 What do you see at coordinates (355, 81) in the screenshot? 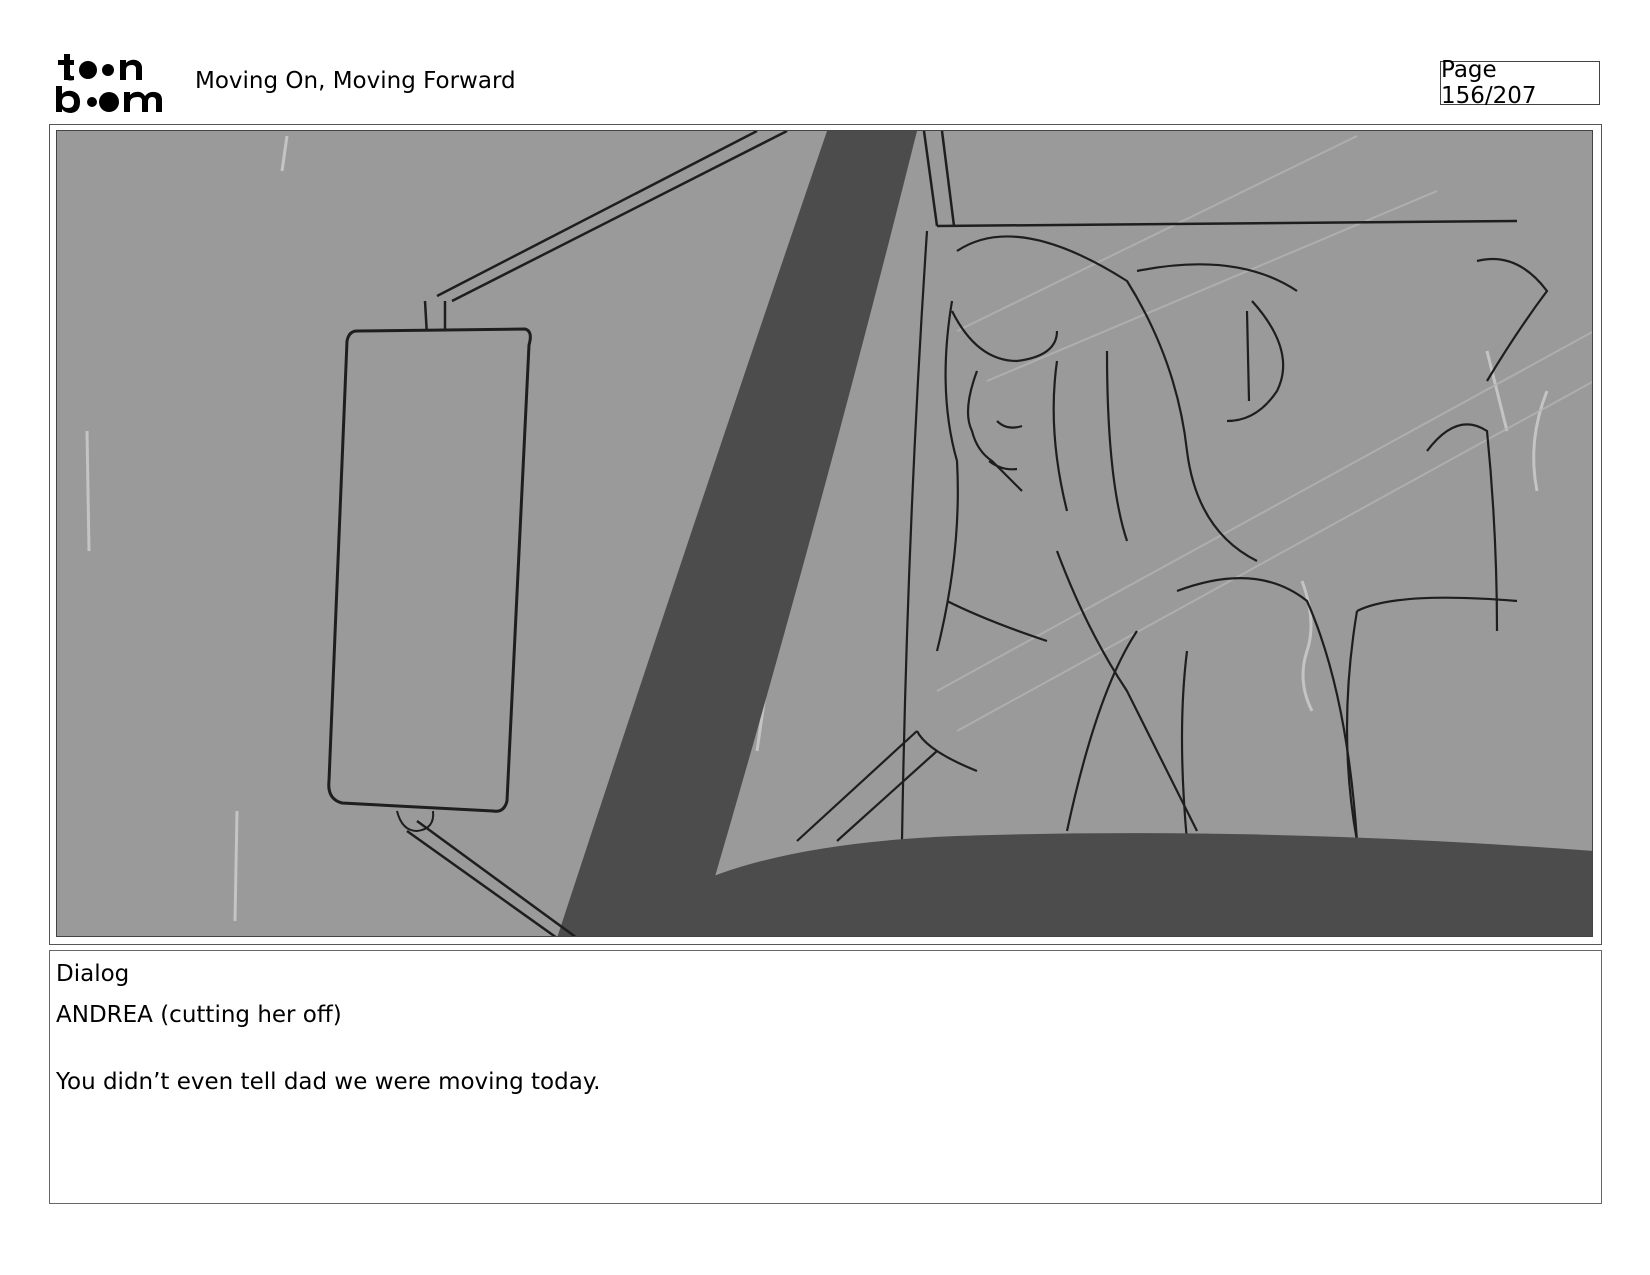
I see `document-title: Moving On, Moving Forward` at bounding box center [355, 81].